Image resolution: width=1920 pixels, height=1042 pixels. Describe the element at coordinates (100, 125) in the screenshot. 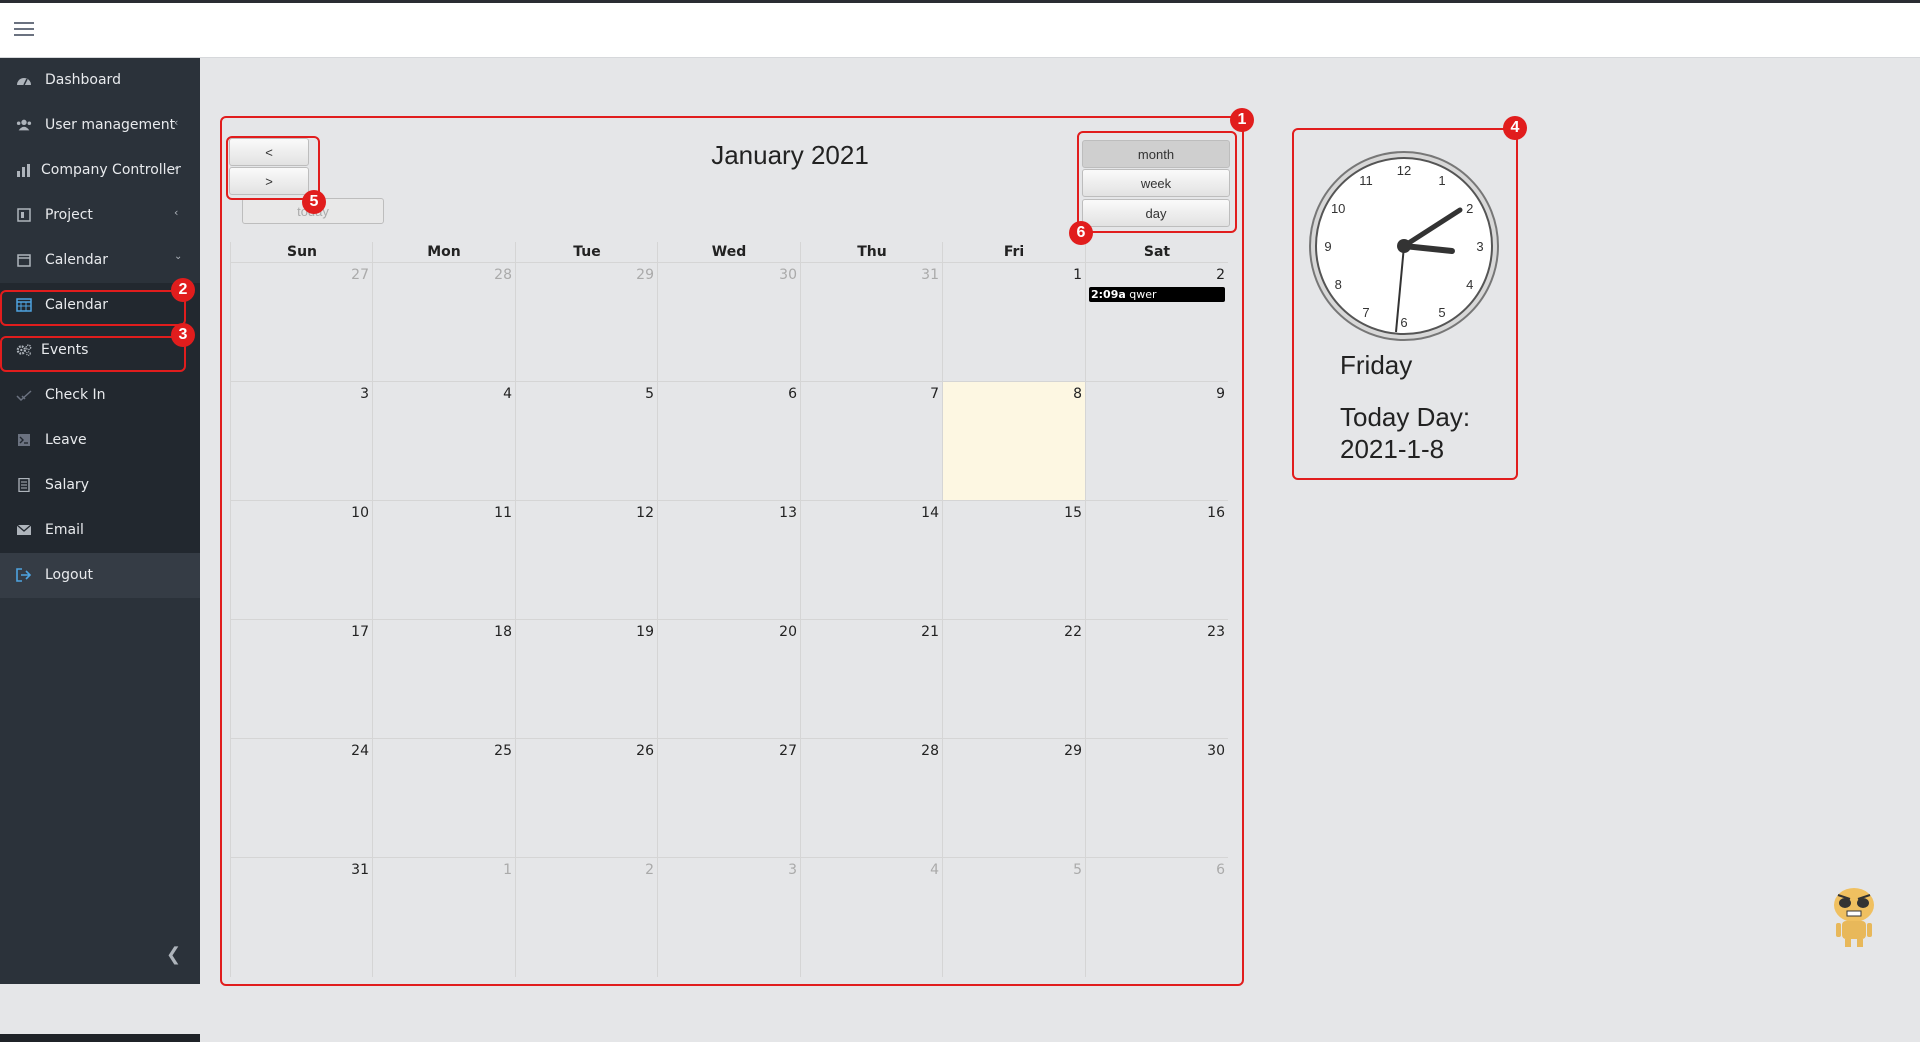

I see `sidebar-item-user-management: User management ‹` at that location.